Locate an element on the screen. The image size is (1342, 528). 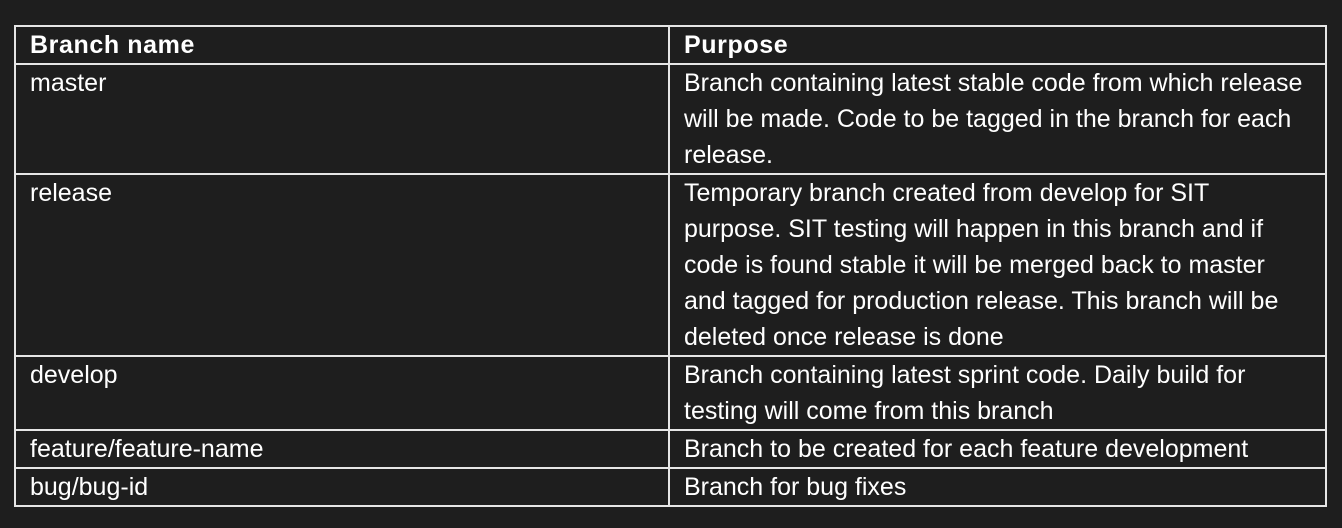
branch-name-cell: bug/bug-id is located at coordinates (342, 487).